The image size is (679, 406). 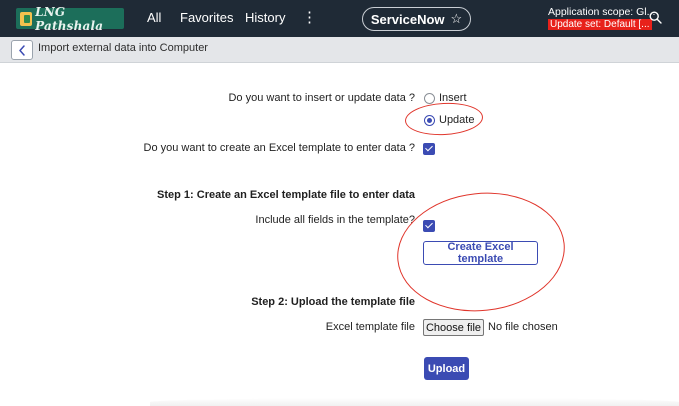 I want to click on servicenow-pill: ServiceNow ☆, so click(x=416, y=19).